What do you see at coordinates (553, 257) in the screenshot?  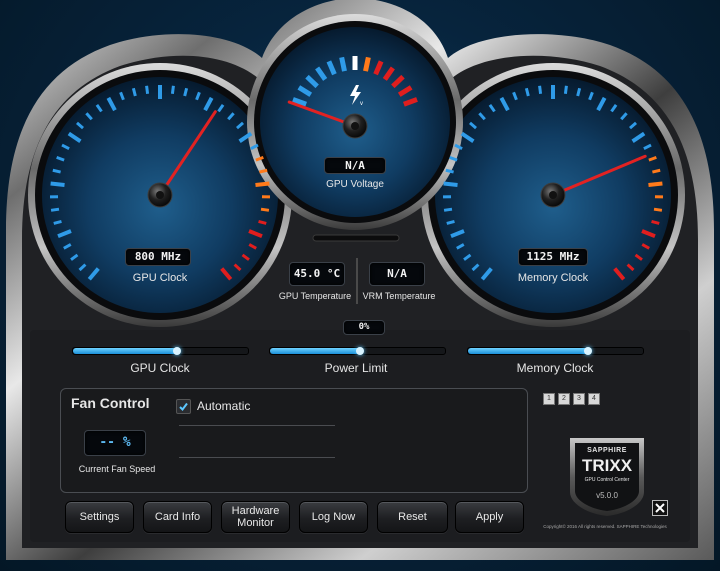 I see `memory-clock-readout: 1125 MHz` at bounding box center [553, 257].